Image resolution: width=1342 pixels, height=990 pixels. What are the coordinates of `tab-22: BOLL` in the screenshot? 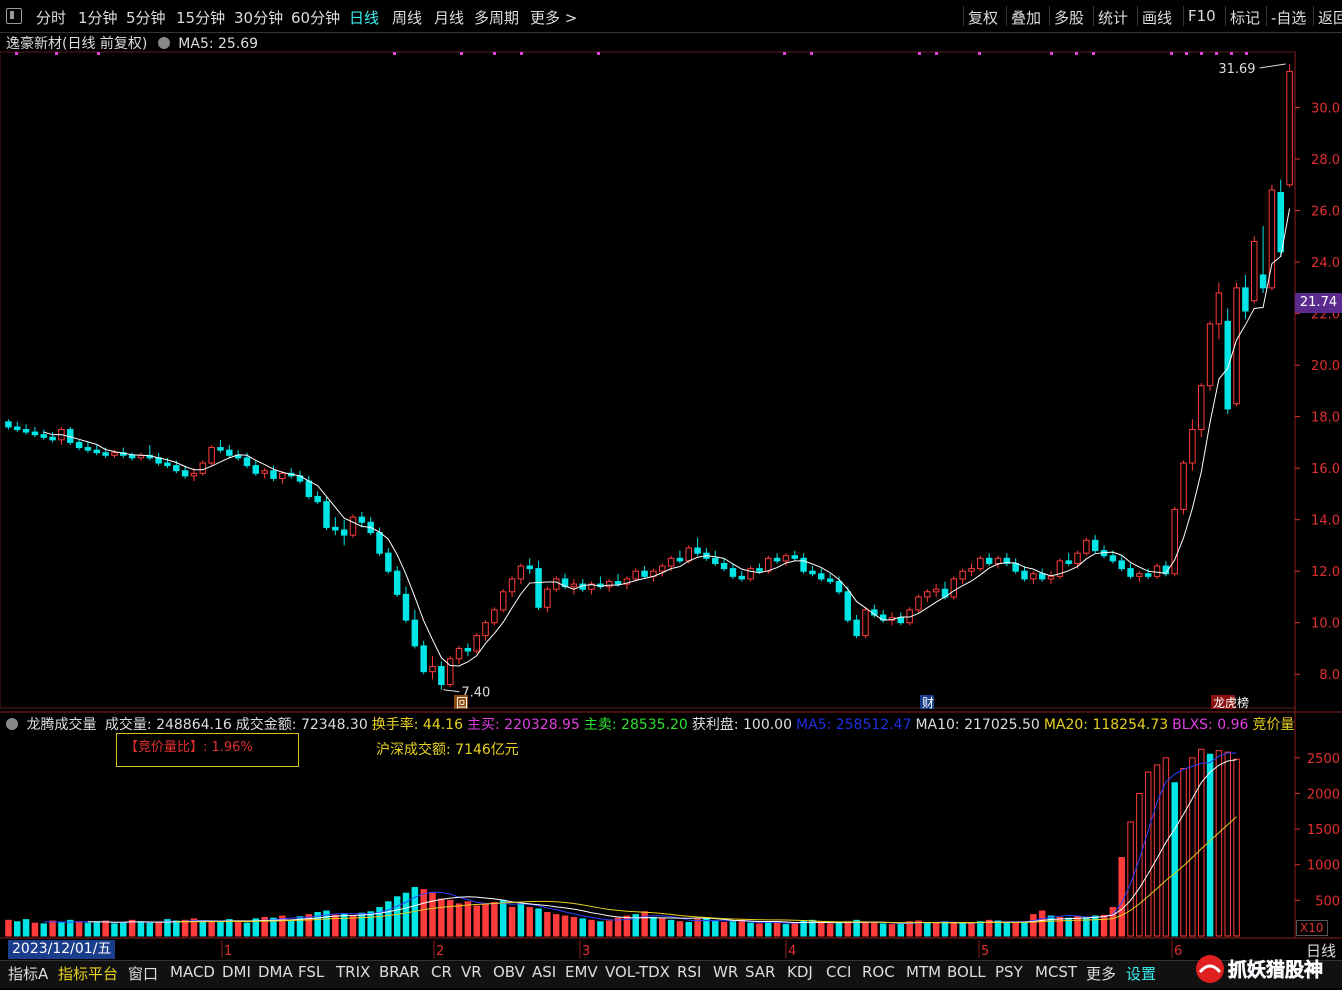 It's located at (966, 972).